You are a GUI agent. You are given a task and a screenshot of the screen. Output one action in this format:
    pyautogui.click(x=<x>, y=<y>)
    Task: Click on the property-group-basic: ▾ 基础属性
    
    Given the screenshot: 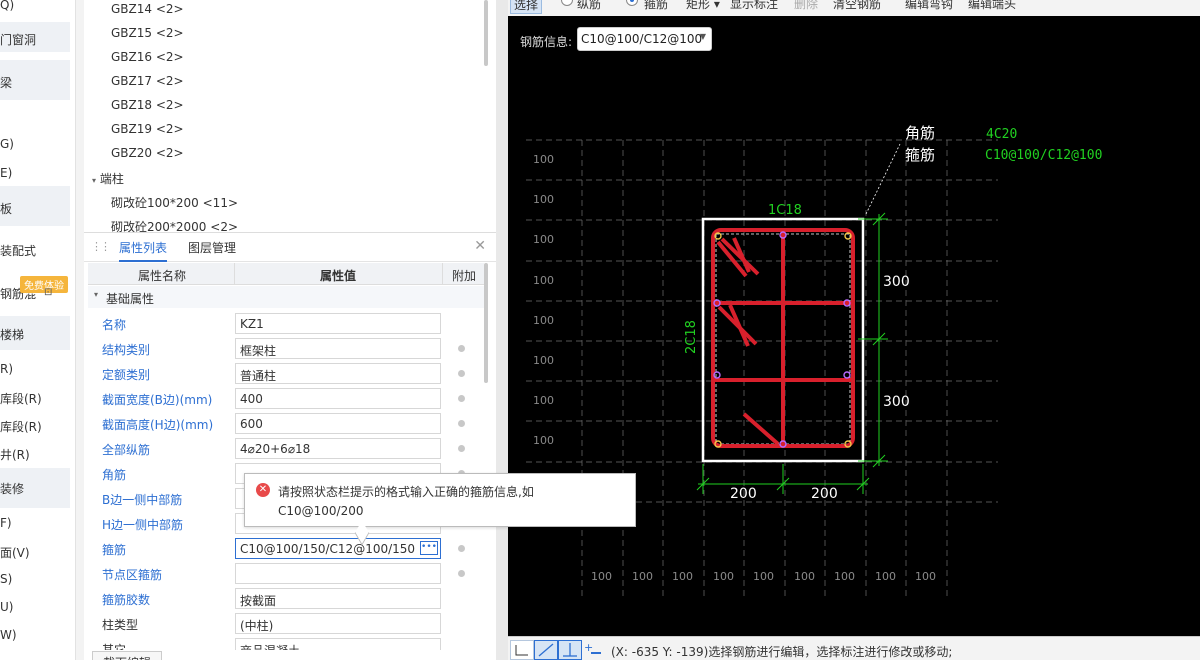 What is the action you would take?
    pyautogui.click(x=286, y=297)
    